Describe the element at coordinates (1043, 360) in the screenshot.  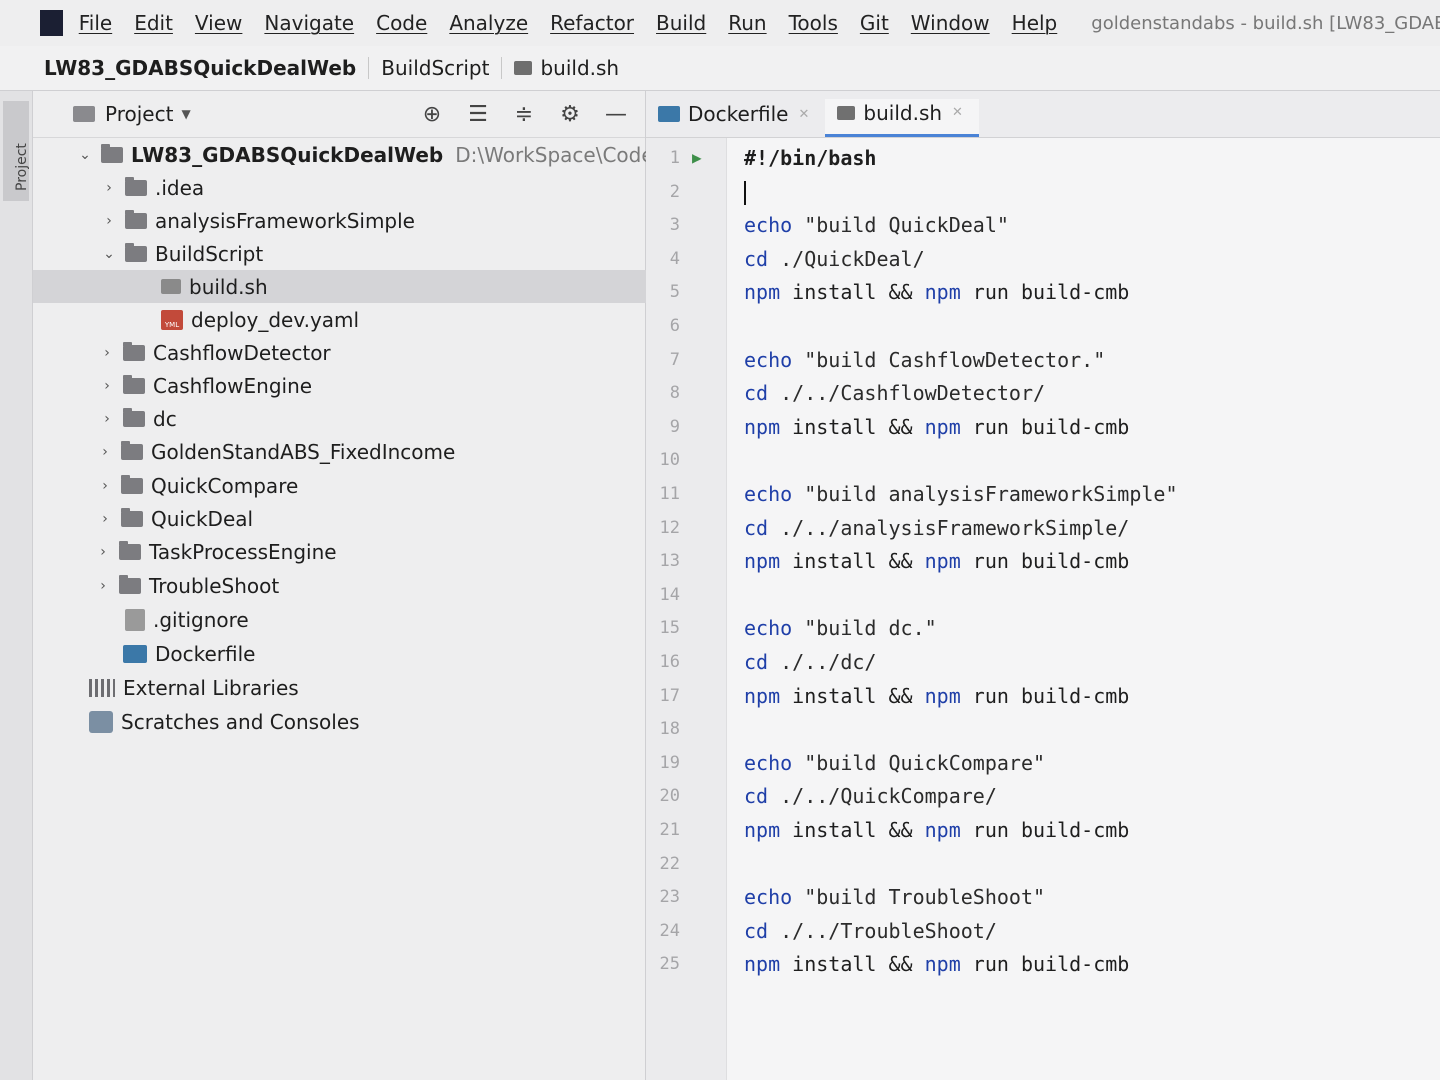
I see `code-line: 7 echo "build CashflowDetector."` at that location.